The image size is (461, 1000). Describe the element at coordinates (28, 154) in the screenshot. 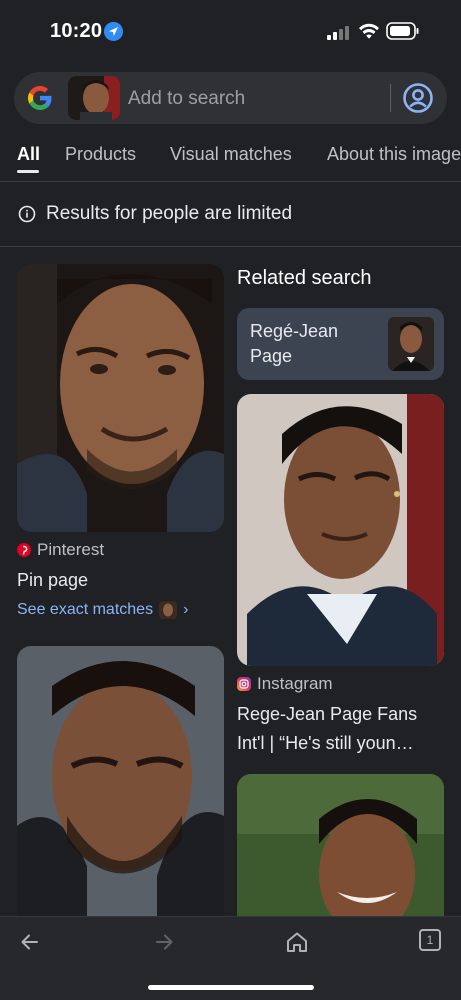

I see `tab-all: All` at that location.